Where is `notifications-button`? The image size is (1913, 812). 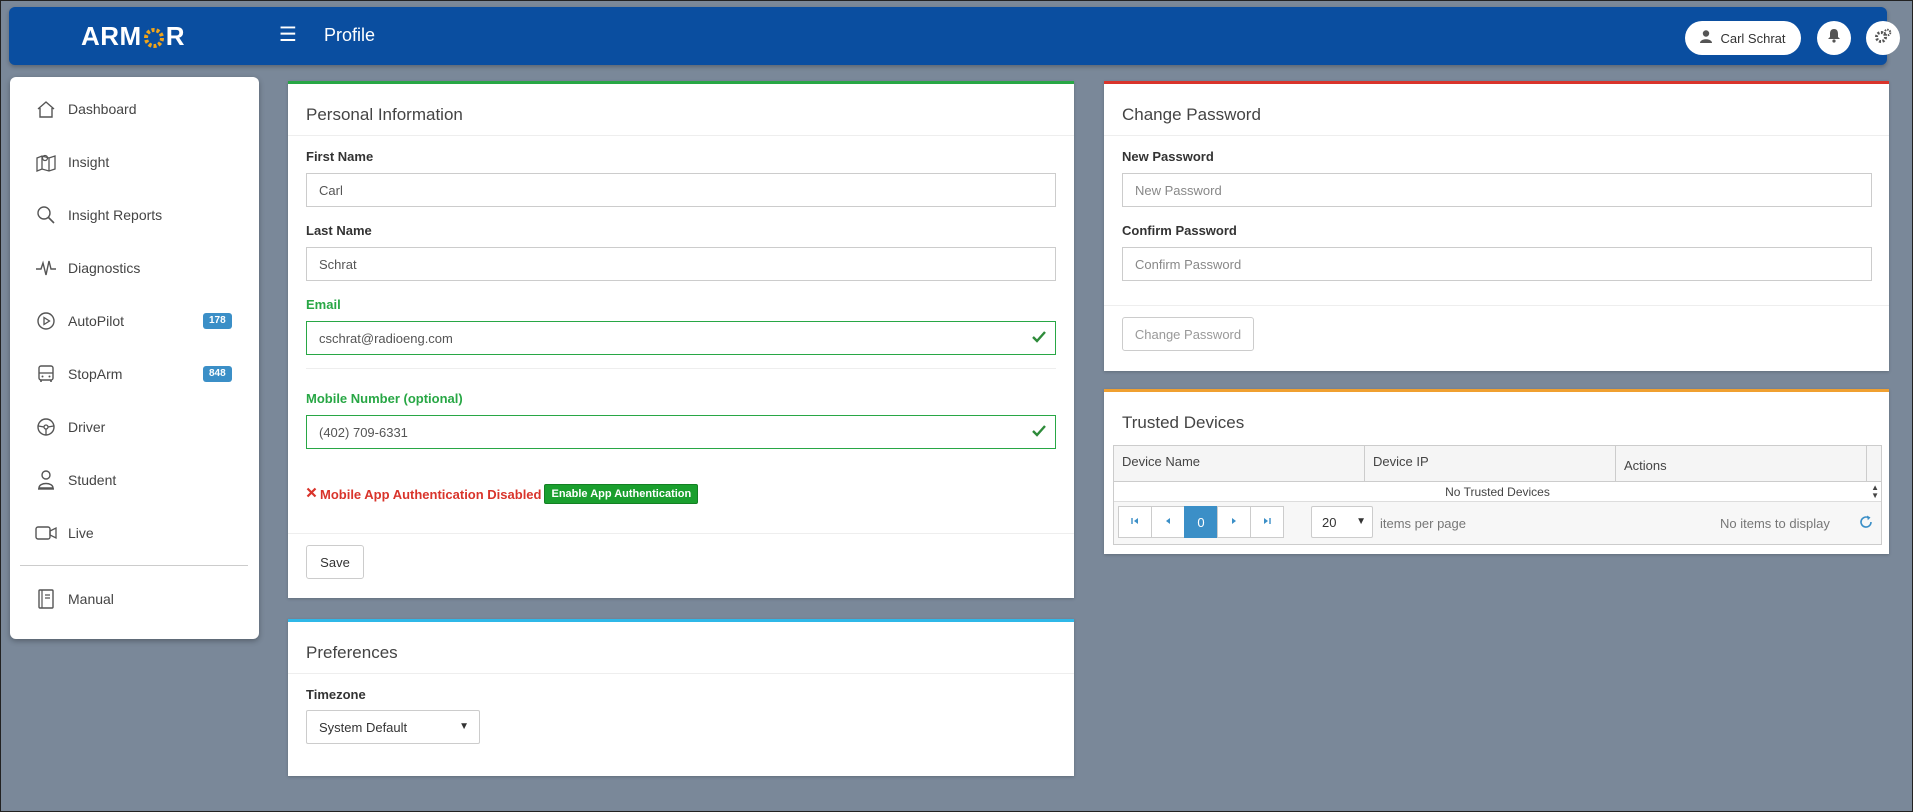 notifications-button is located at coordinates (1834, 38).